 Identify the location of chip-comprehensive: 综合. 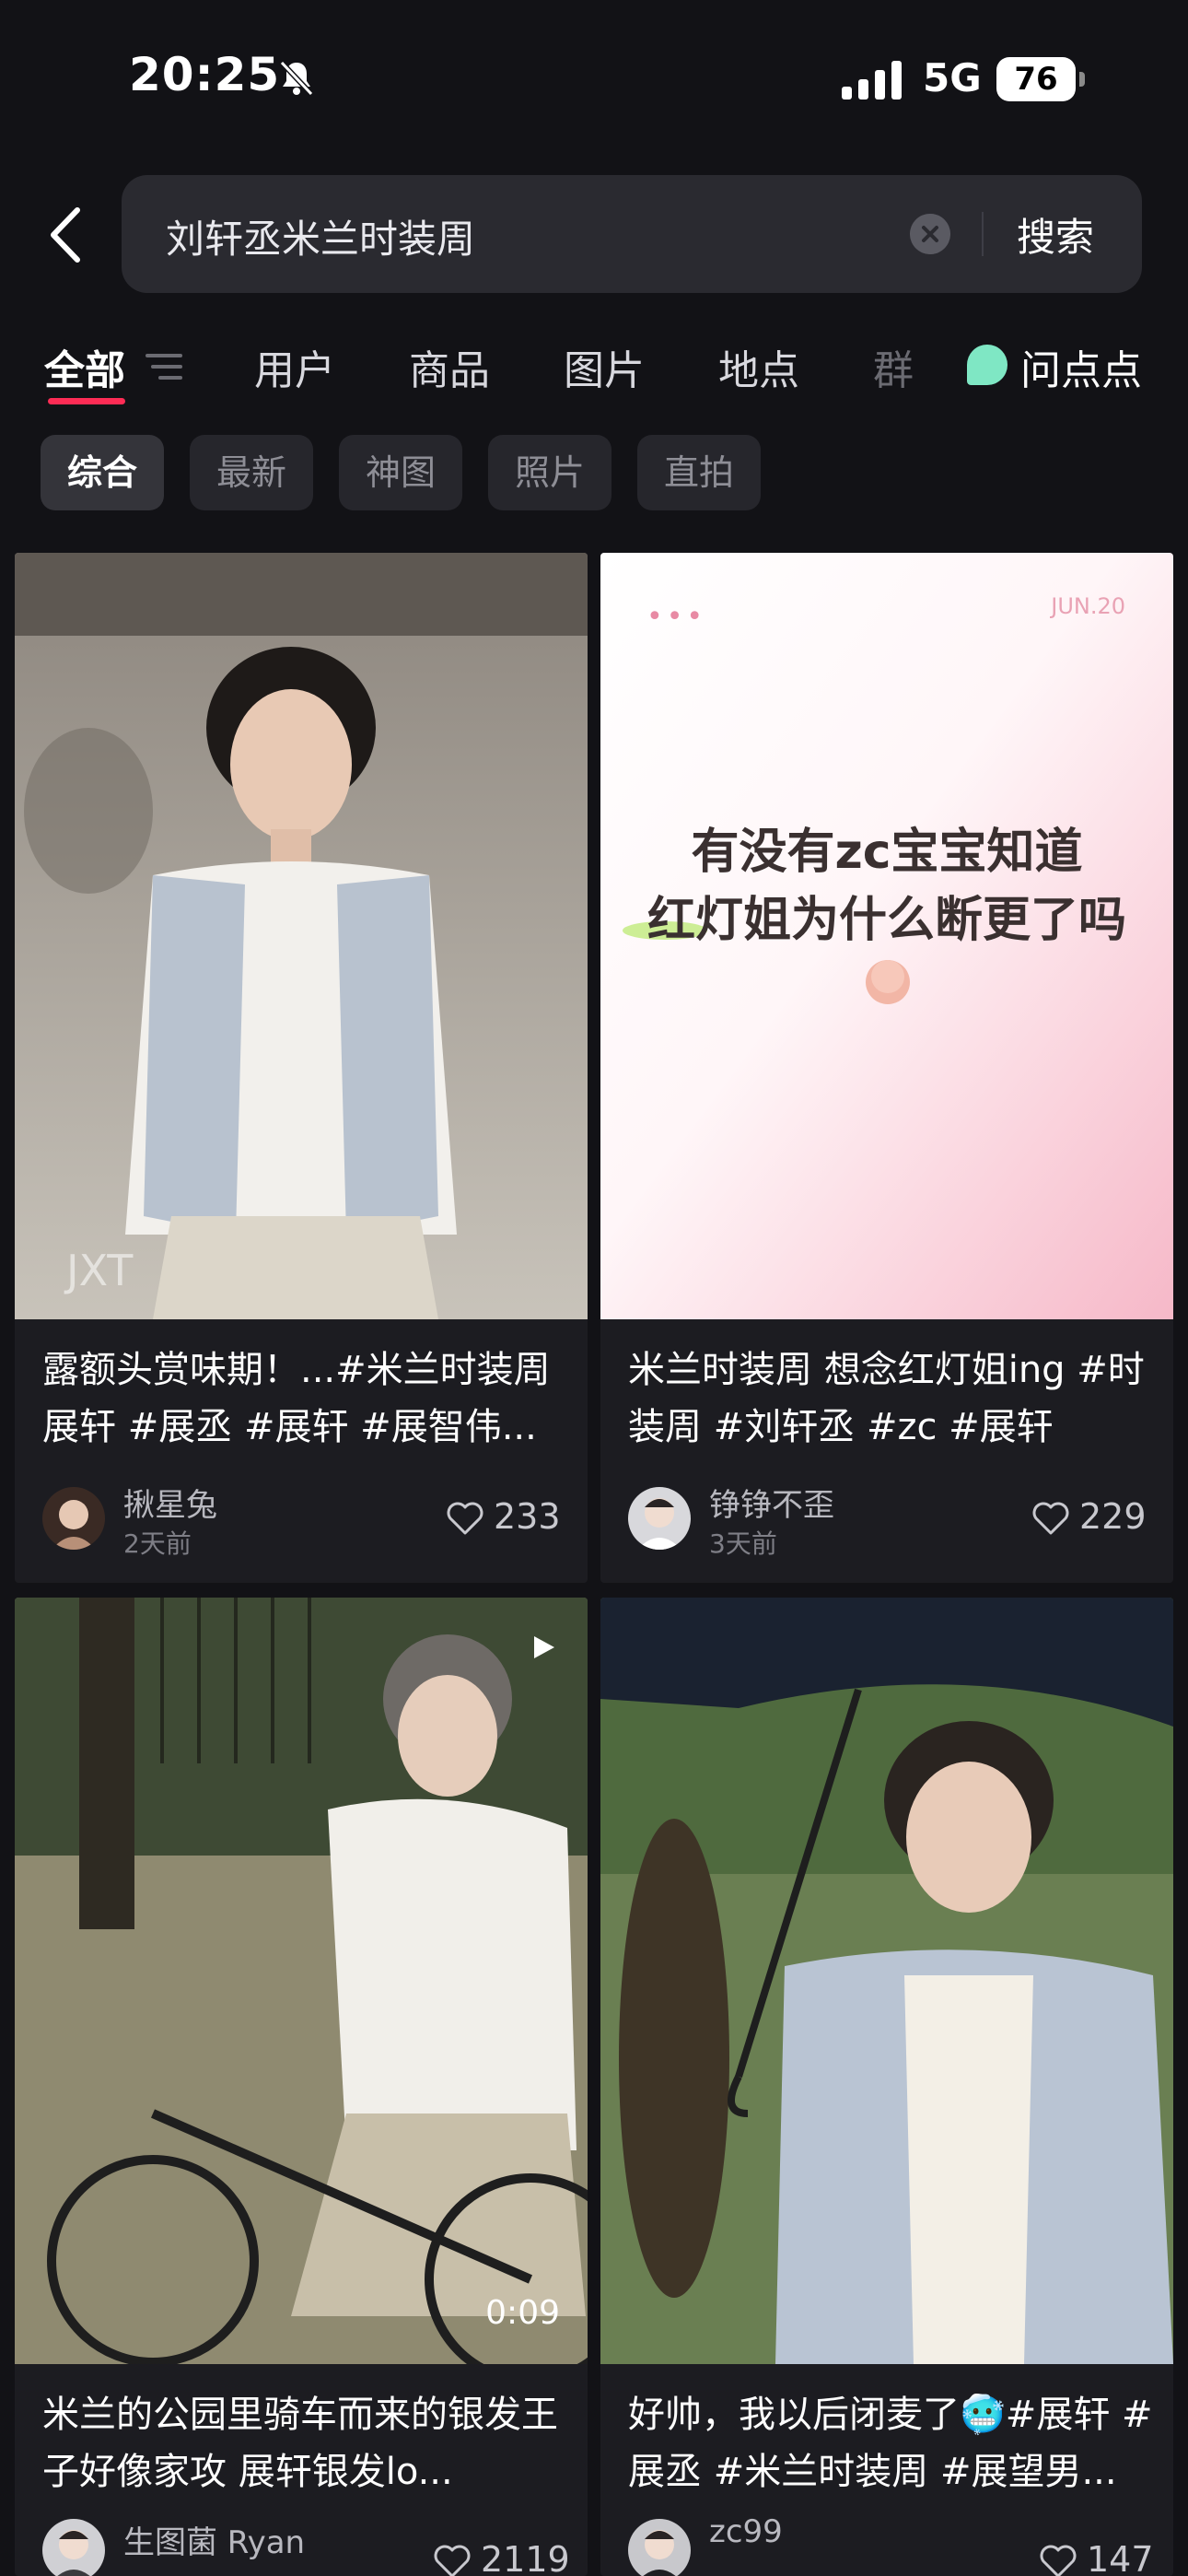
(102, 473).